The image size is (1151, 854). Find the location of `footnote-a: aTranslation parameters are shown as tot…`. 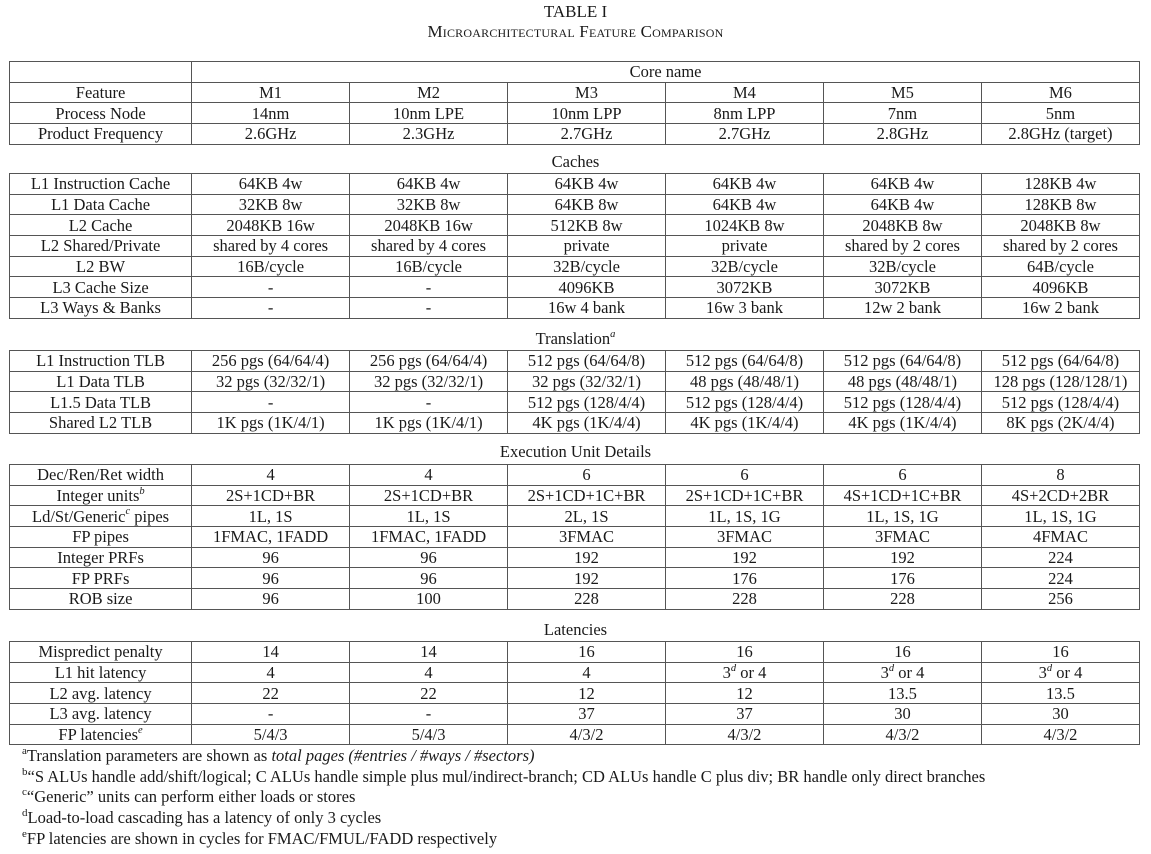

footnote-a: aTranslation parameters are shown as tot… is located at coordinates (278, 755).